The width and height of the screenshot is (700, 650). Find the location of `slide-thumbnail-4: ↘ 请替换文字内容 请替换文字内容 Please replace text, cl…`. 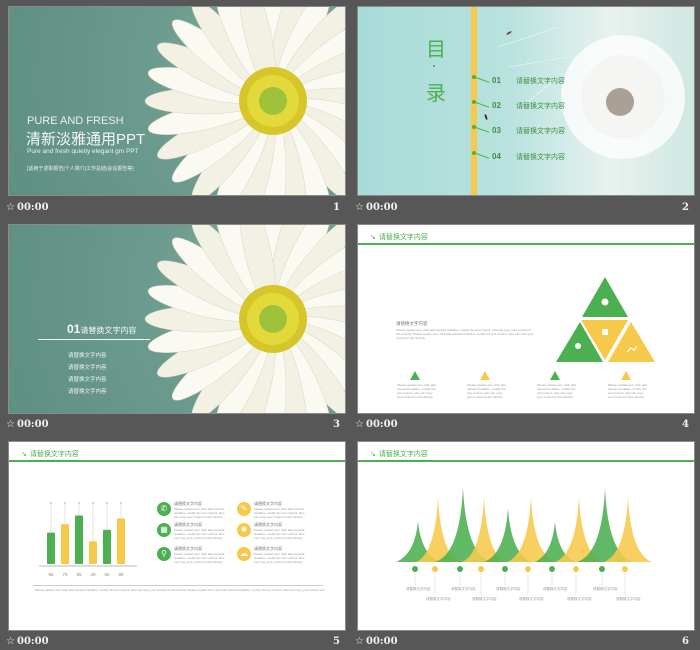

slide-thumbnail-4: ↘ 请替换文字内容 请替换文字内容 Please replace text, cl… is located at coordinates (526, 319).